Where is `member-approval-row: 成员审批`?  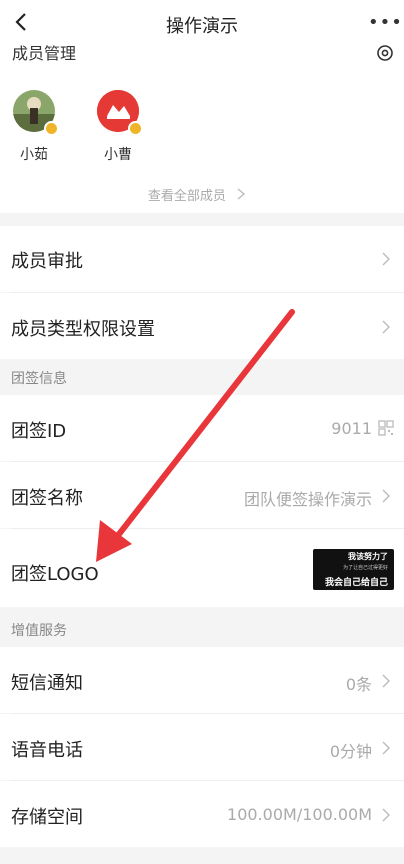 member-approval-row: 成员审批 is located at coordinates (202, 259).